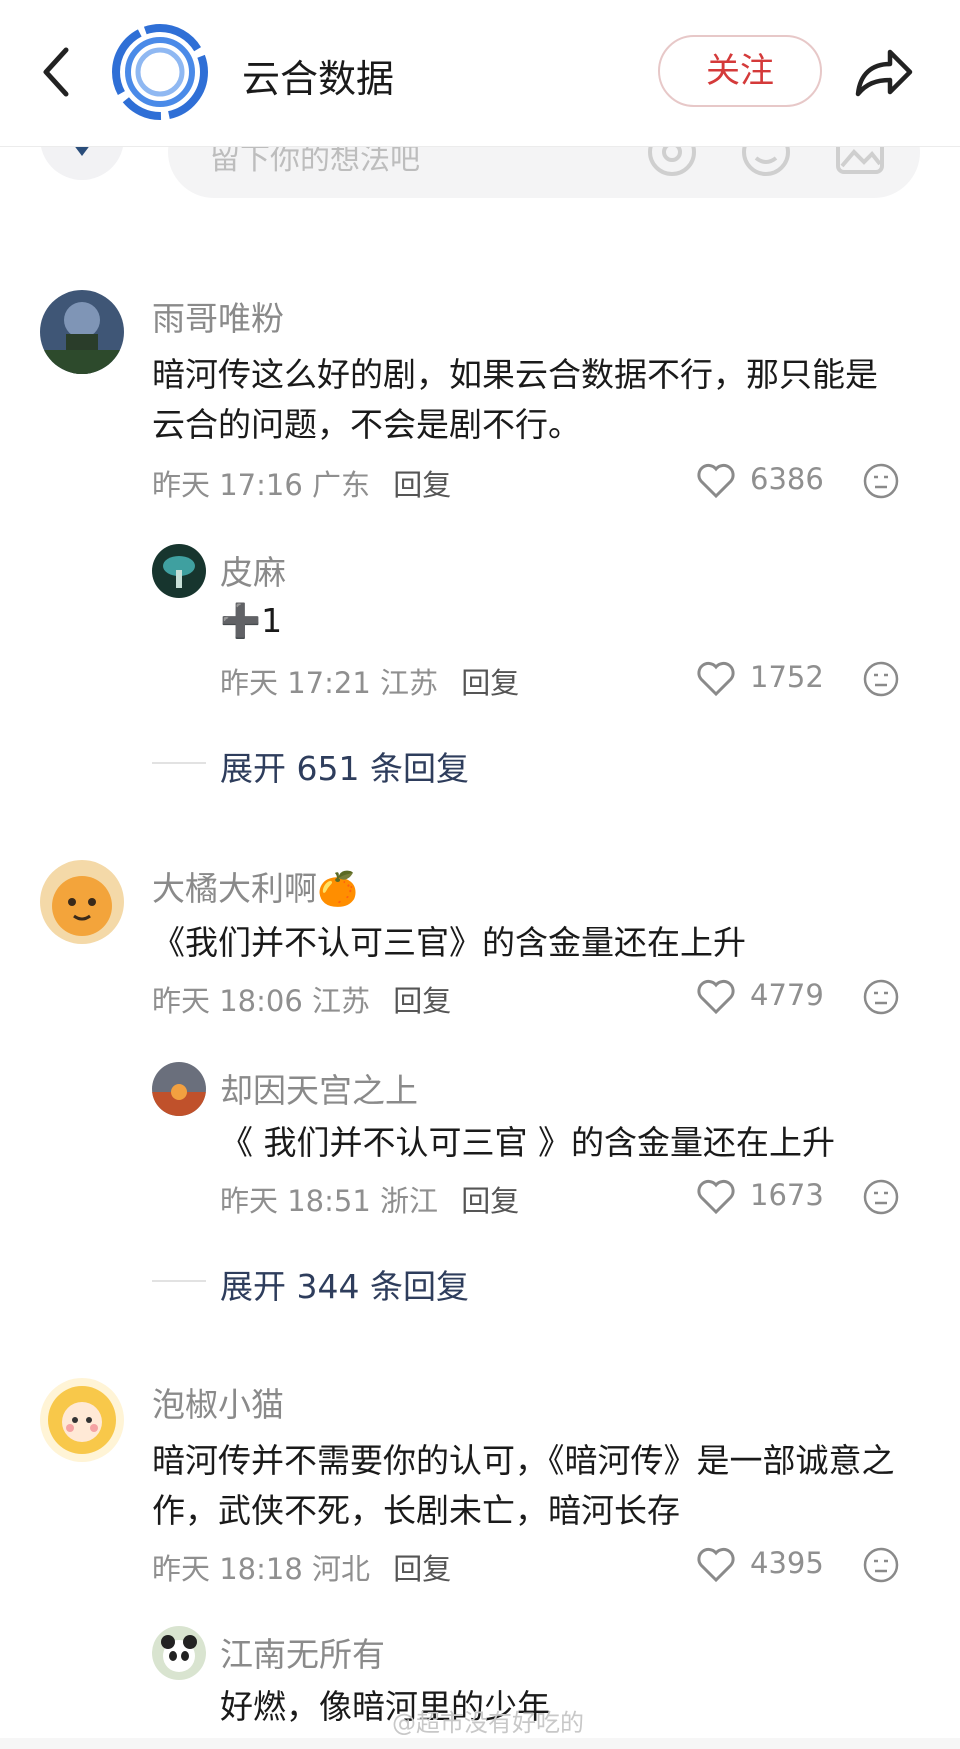 This screenshot has width=960, height=1749. What do you see at coordinates (218, 1402) in the screenshot?
I see `comment-username: 泡椒小猫` at bounding box center [218, 1402].